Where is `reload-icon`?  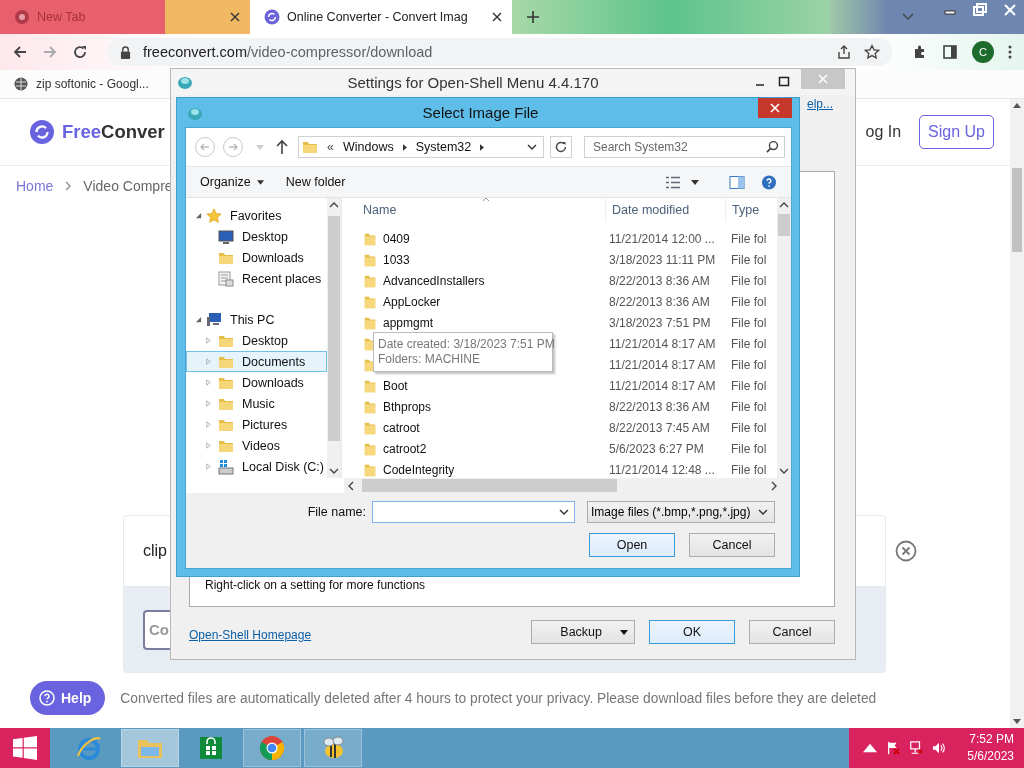
reload-icon is located at coordinates (80, 52).